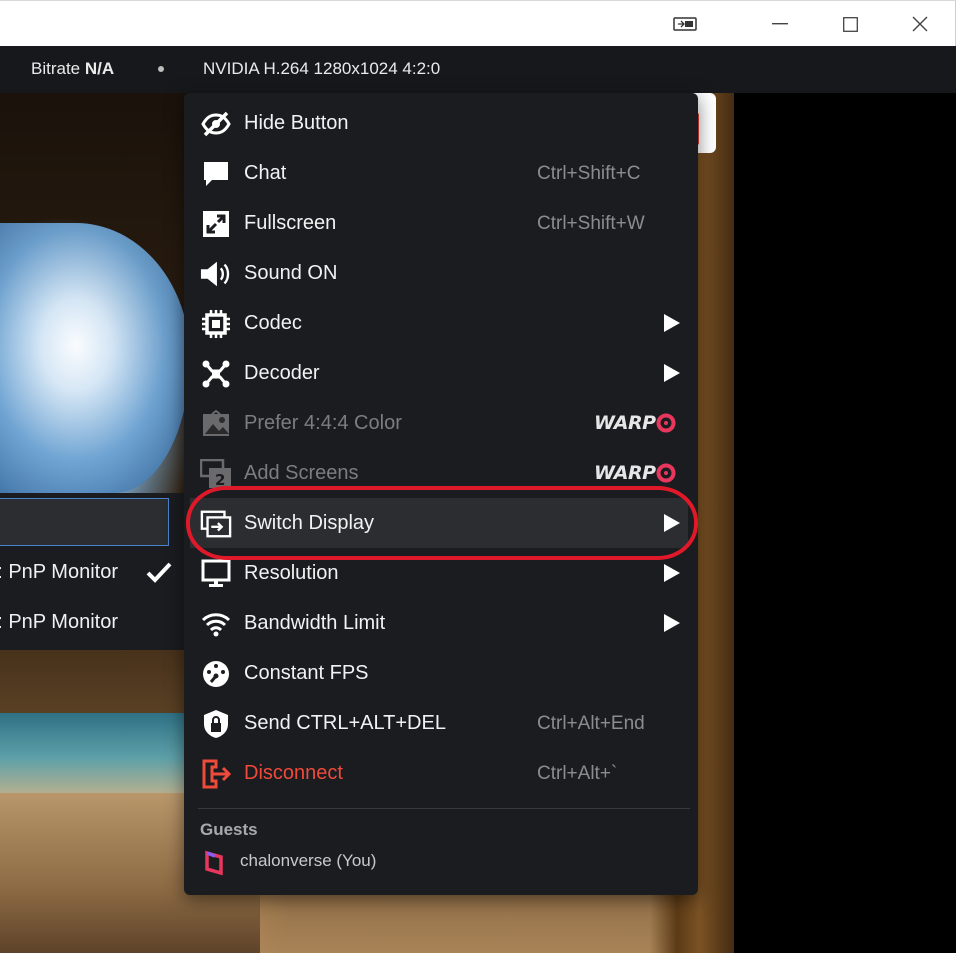  I want to click on svg-text: 2, so click(220, 480).